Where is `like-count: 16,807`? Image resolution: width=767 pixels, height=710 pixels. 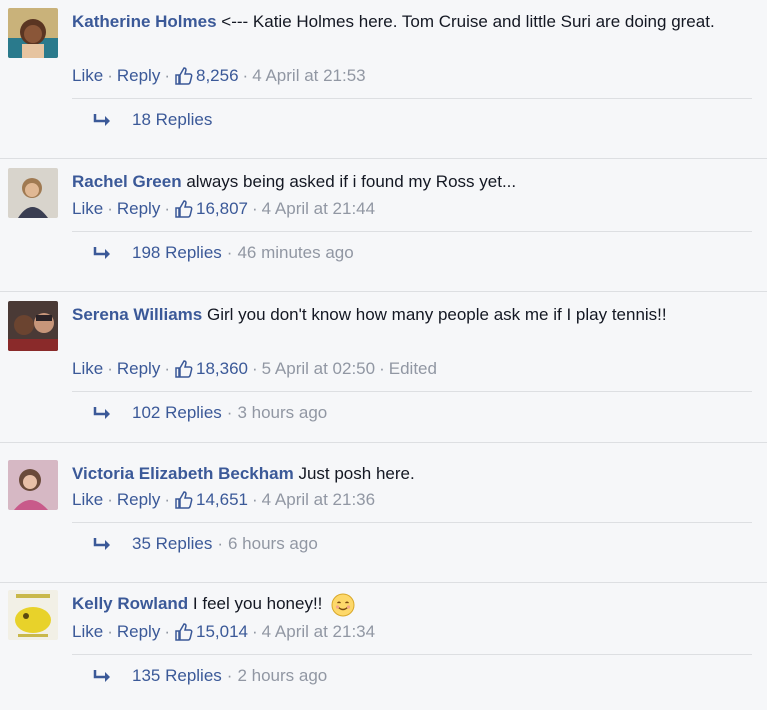
like-count: 16,807 is located at coordinates (222, 209).